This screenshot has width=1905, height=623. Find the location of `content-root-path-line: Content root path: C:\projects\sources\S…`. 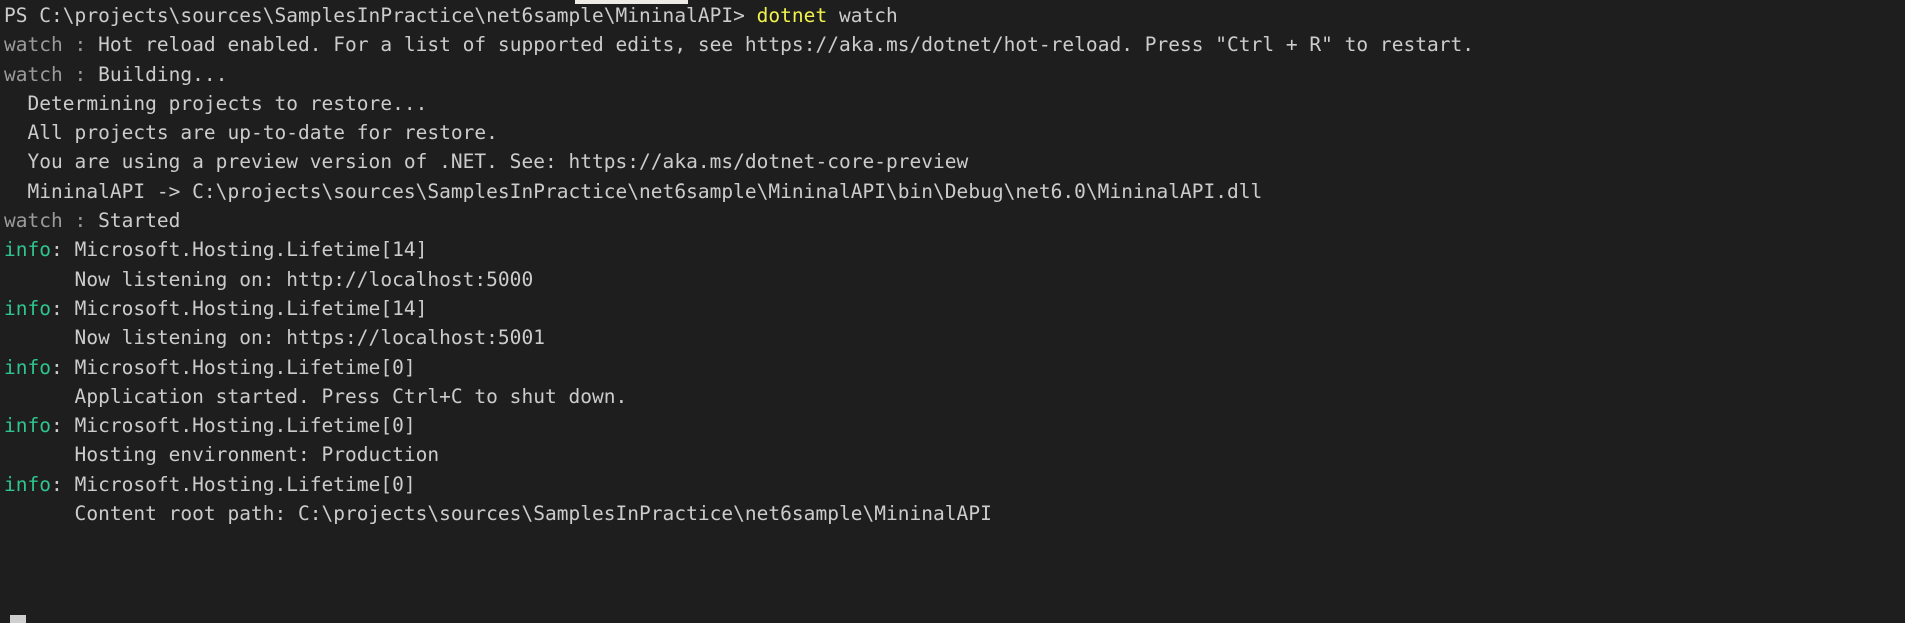

content-root-path-line: Content root path: C:\projects\sources\S… is located at coordinates (954, 513).